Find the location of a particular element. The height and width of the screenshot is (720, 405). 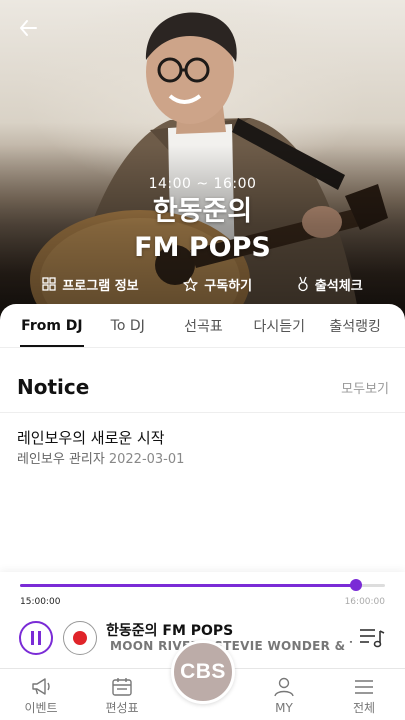

back-button is located at coordinates (28, 28).